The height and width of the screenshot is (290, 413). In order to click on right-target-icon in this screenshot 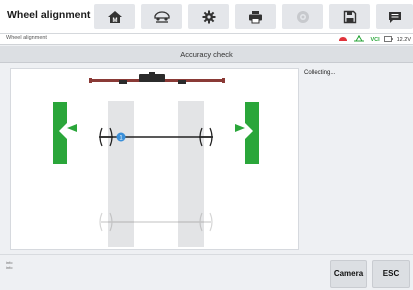, I will do `click(247, 133)`.